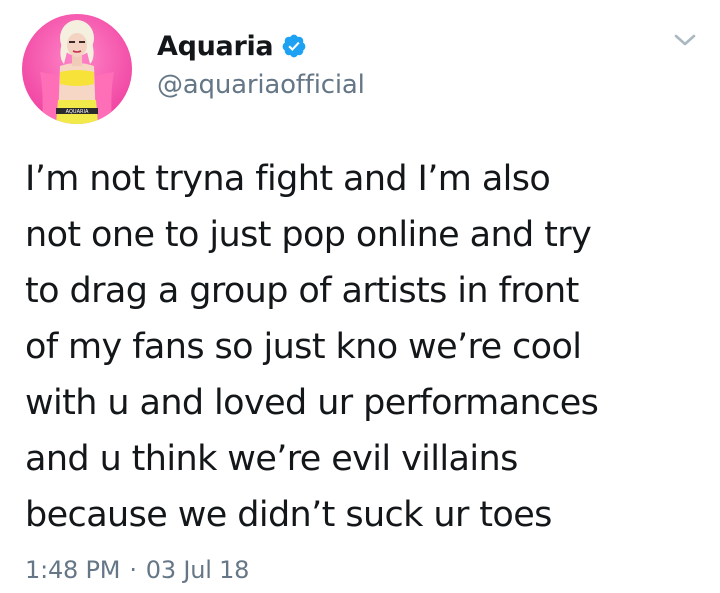 The width and height of the screenshot is (720, 593). I want to click on tweet-text-line: and u think we’re evil villains, so click(271, 459).